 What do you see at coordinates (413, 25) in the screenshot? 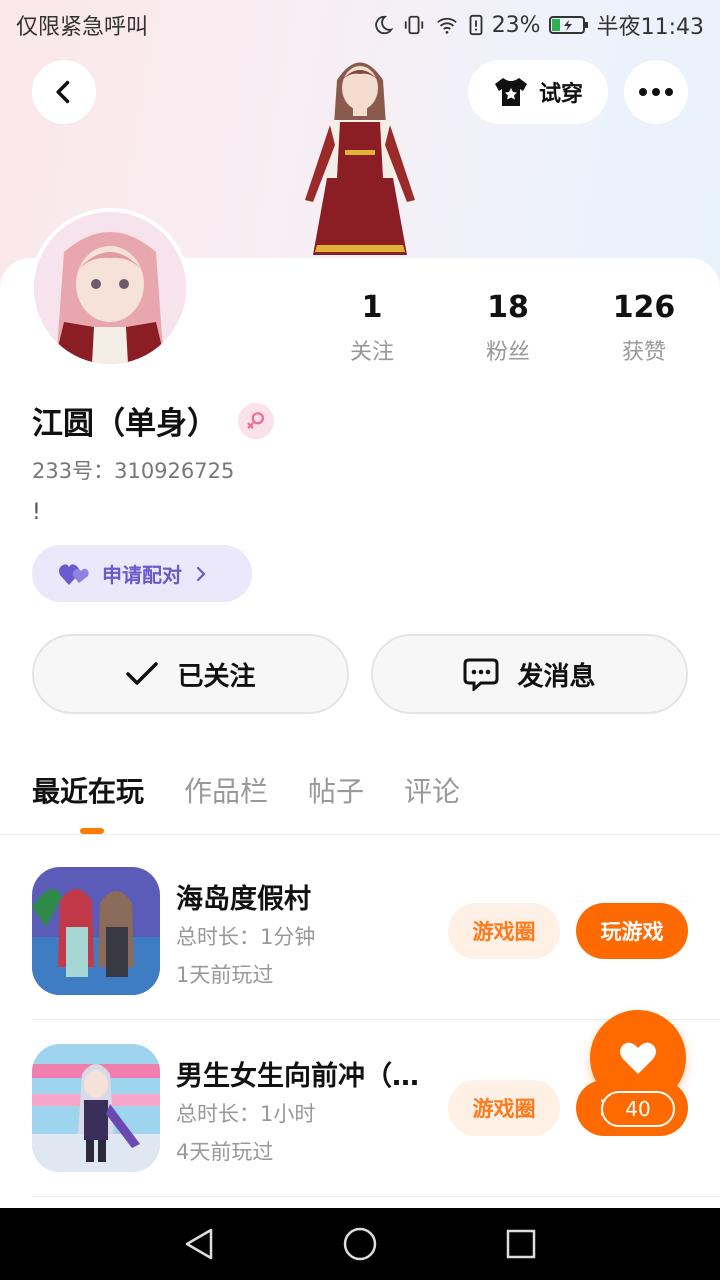
I see `vibrate-icon` at bounding box center [413, 25].